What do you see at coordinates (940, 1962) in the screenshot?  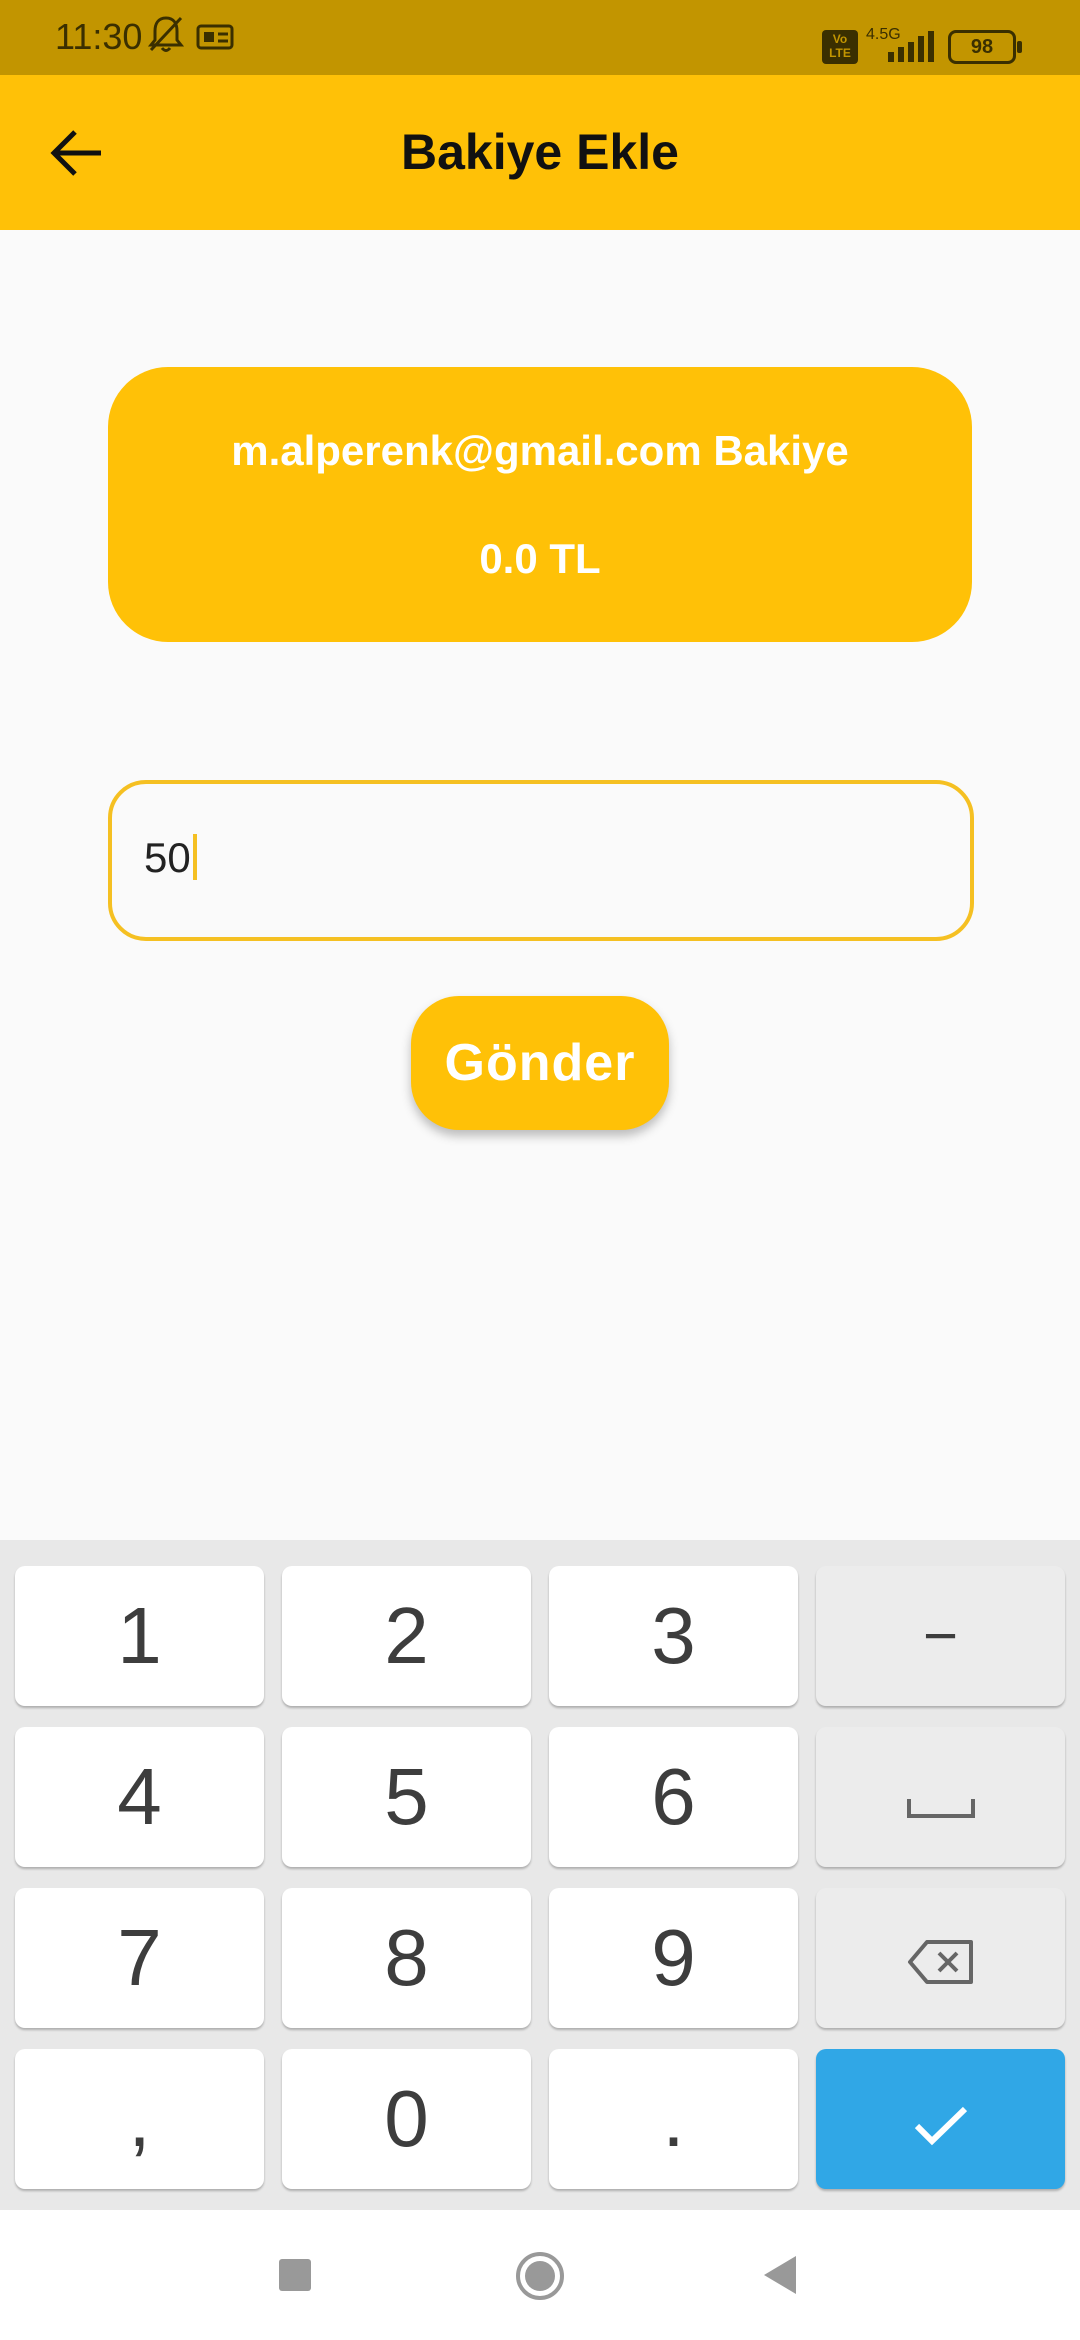 I see `backspace-icon` at bounding box center [940, 1962].